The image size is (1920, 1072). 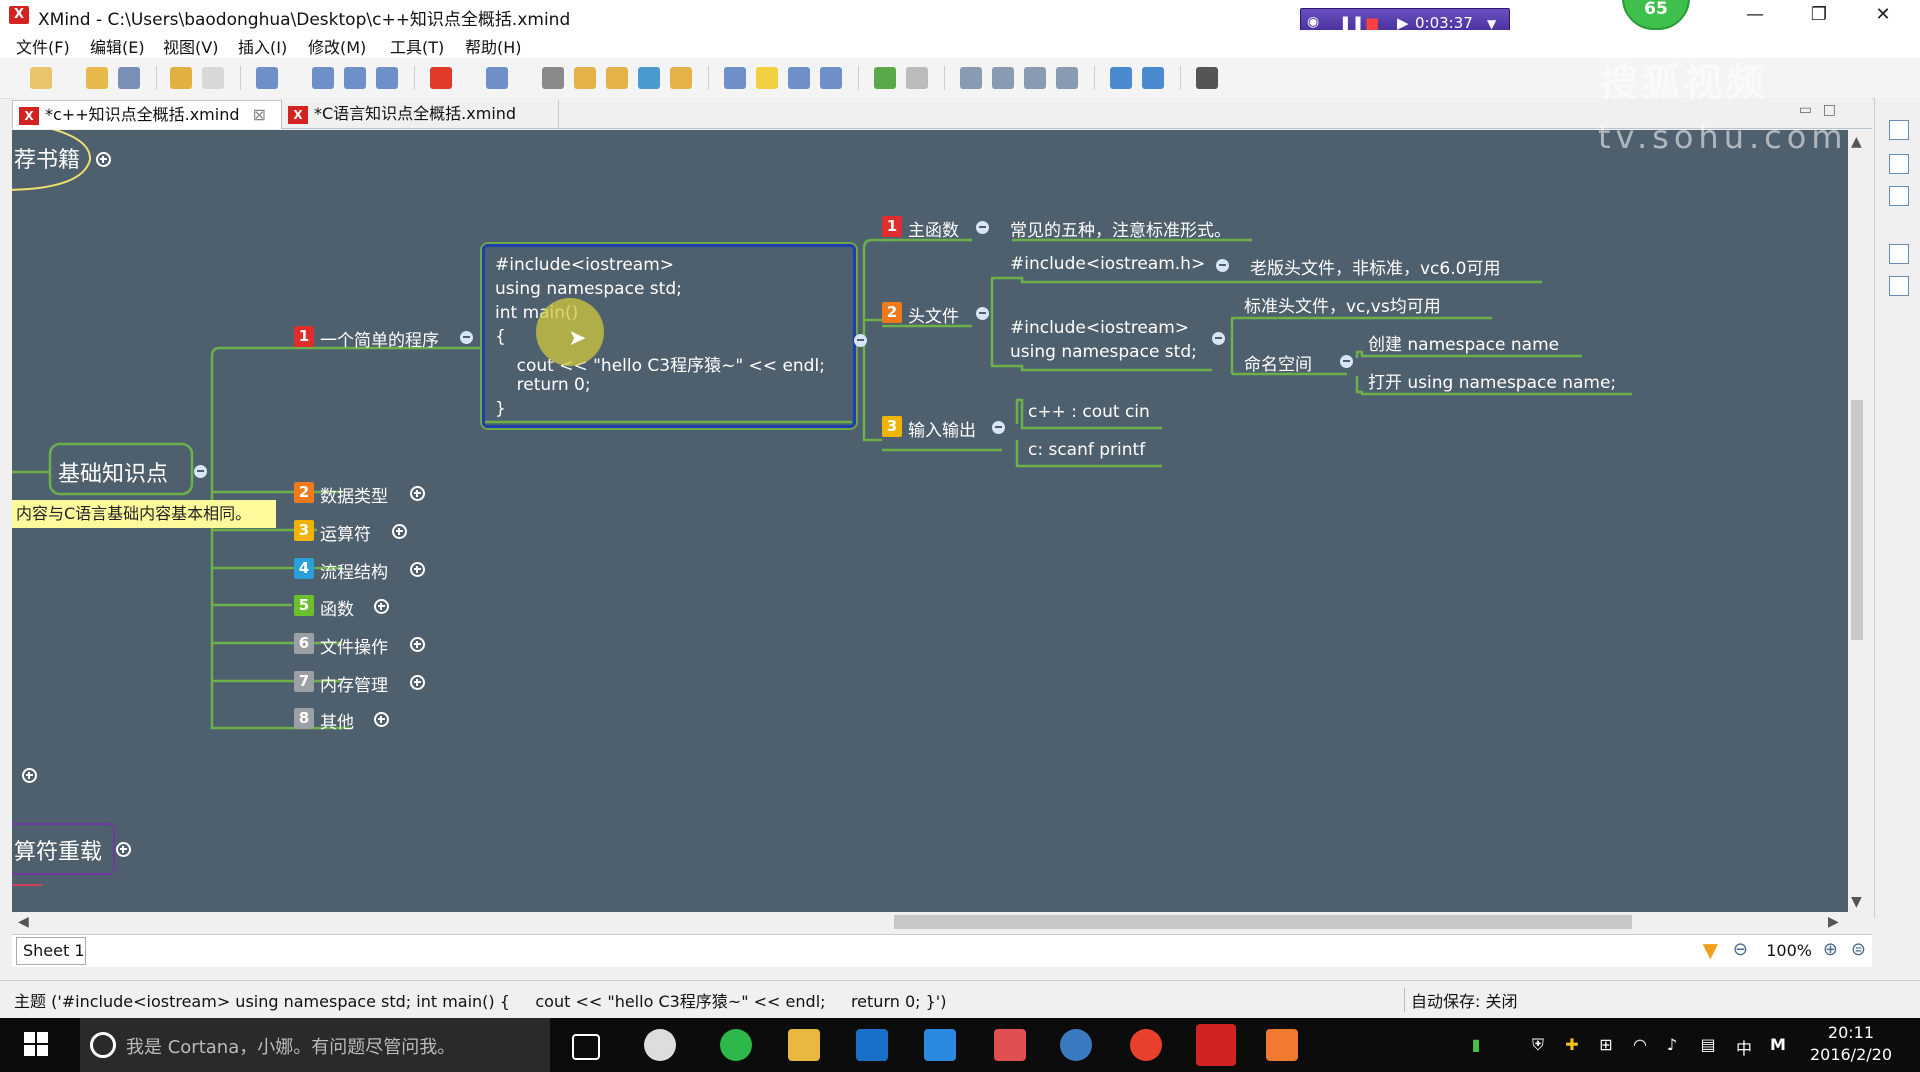 I want to click on horizontal-scrollbar: ◀ ▶, so click(x=930, y=922).